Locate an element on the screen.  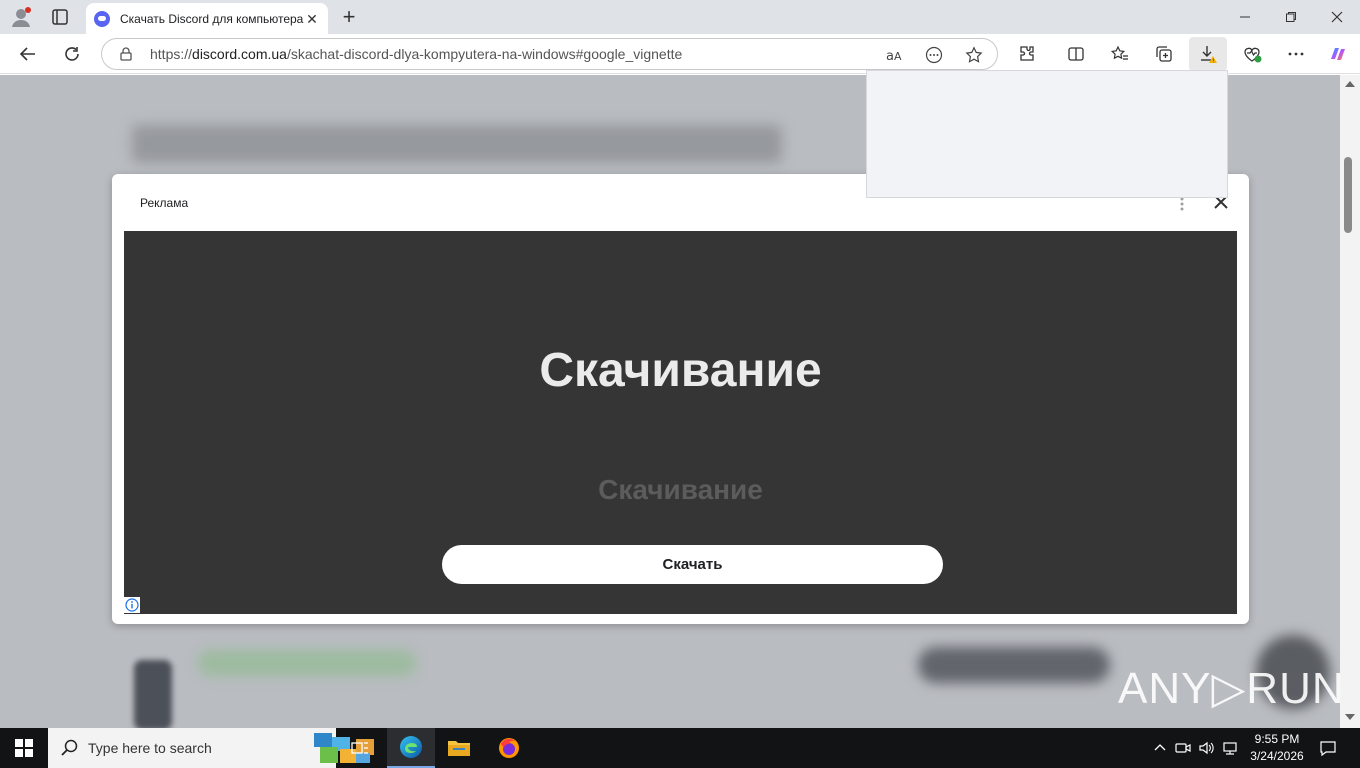
svg-text: A is located at coordinates (898, 56).